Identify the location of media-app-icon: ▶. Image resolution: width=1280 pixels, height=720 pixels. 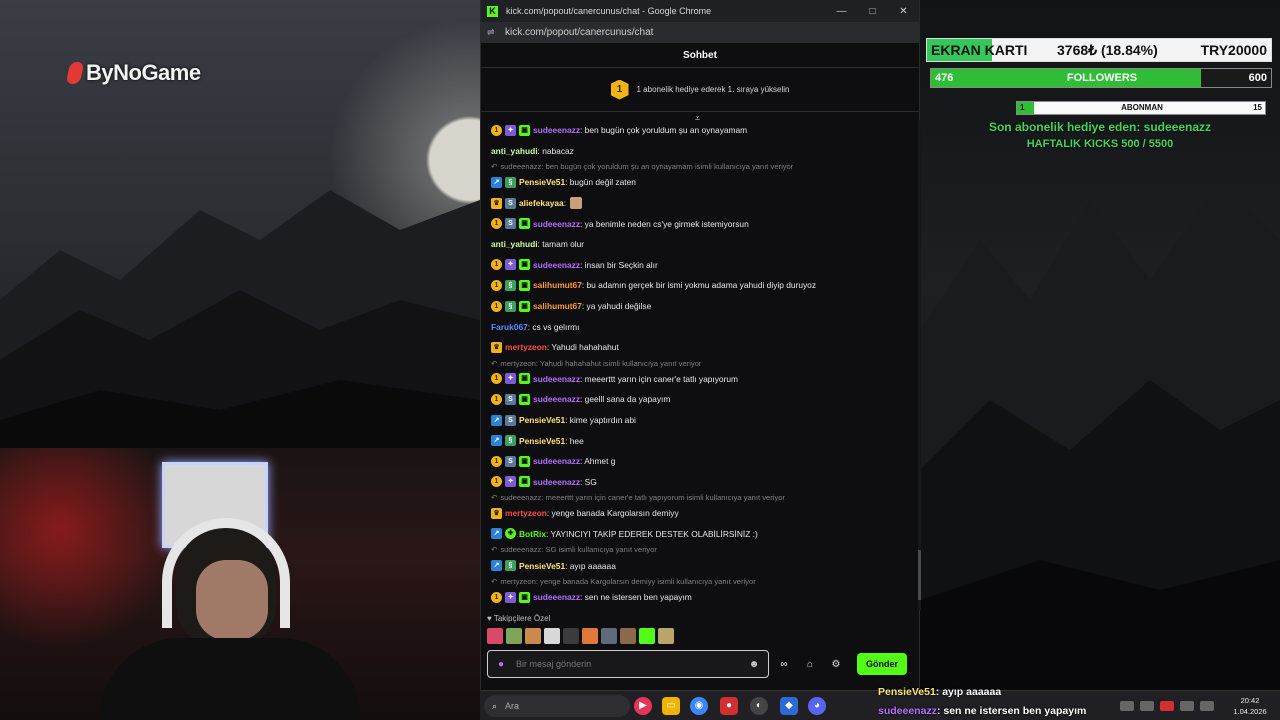
(643, 706).